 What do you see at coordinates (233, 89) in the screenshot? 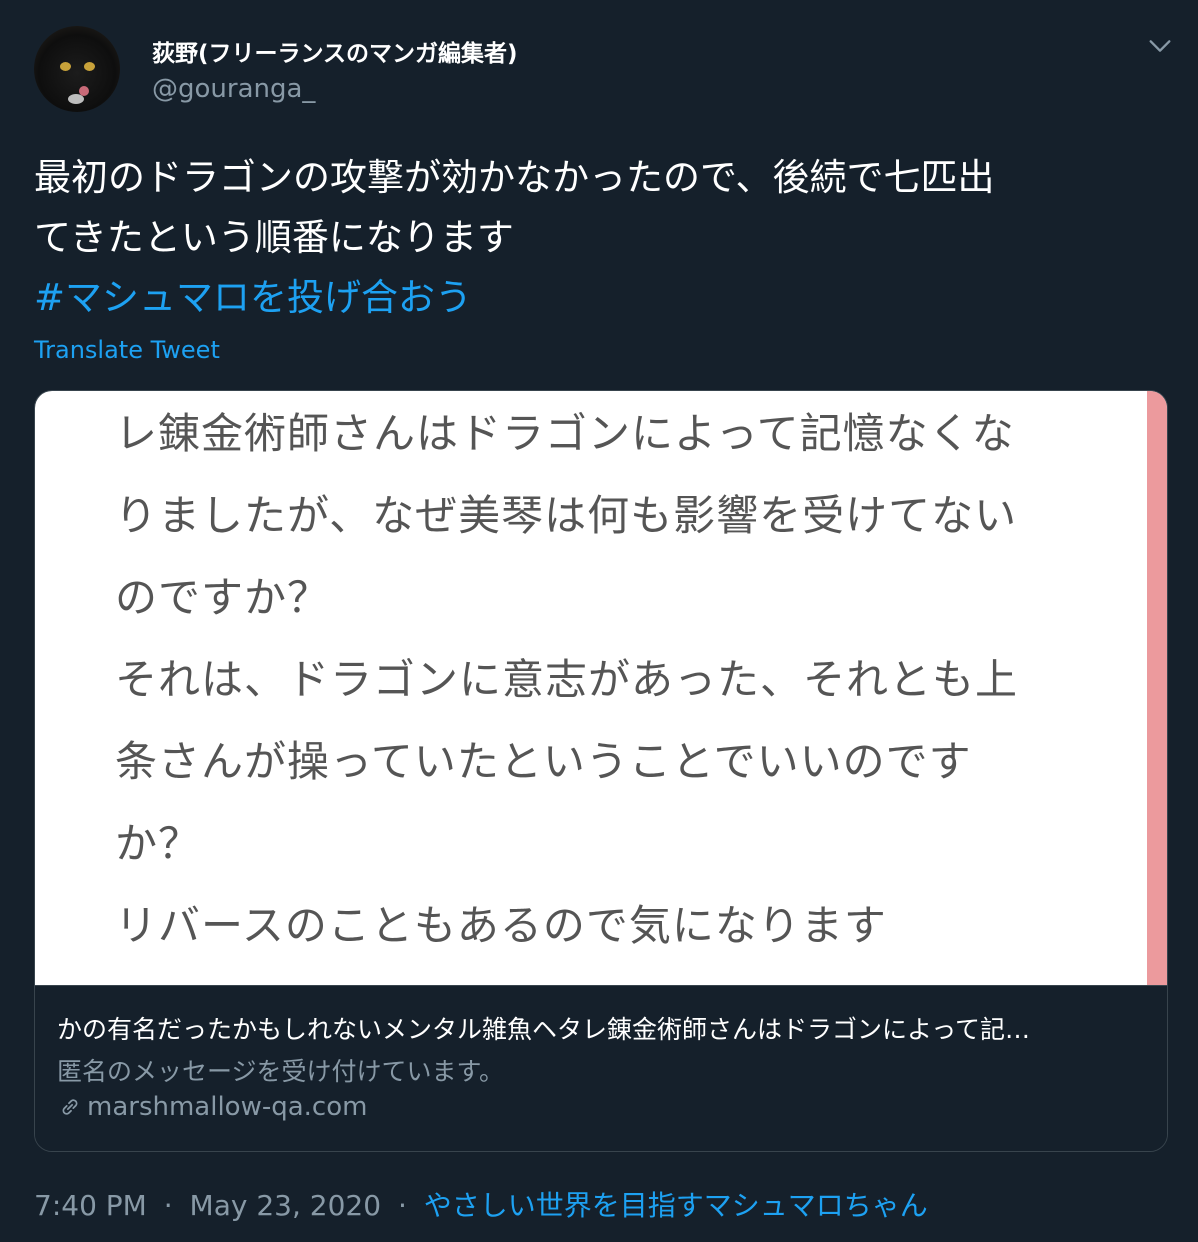
I see `user-handle: @gouranga_` at bounding box center [233, 89].